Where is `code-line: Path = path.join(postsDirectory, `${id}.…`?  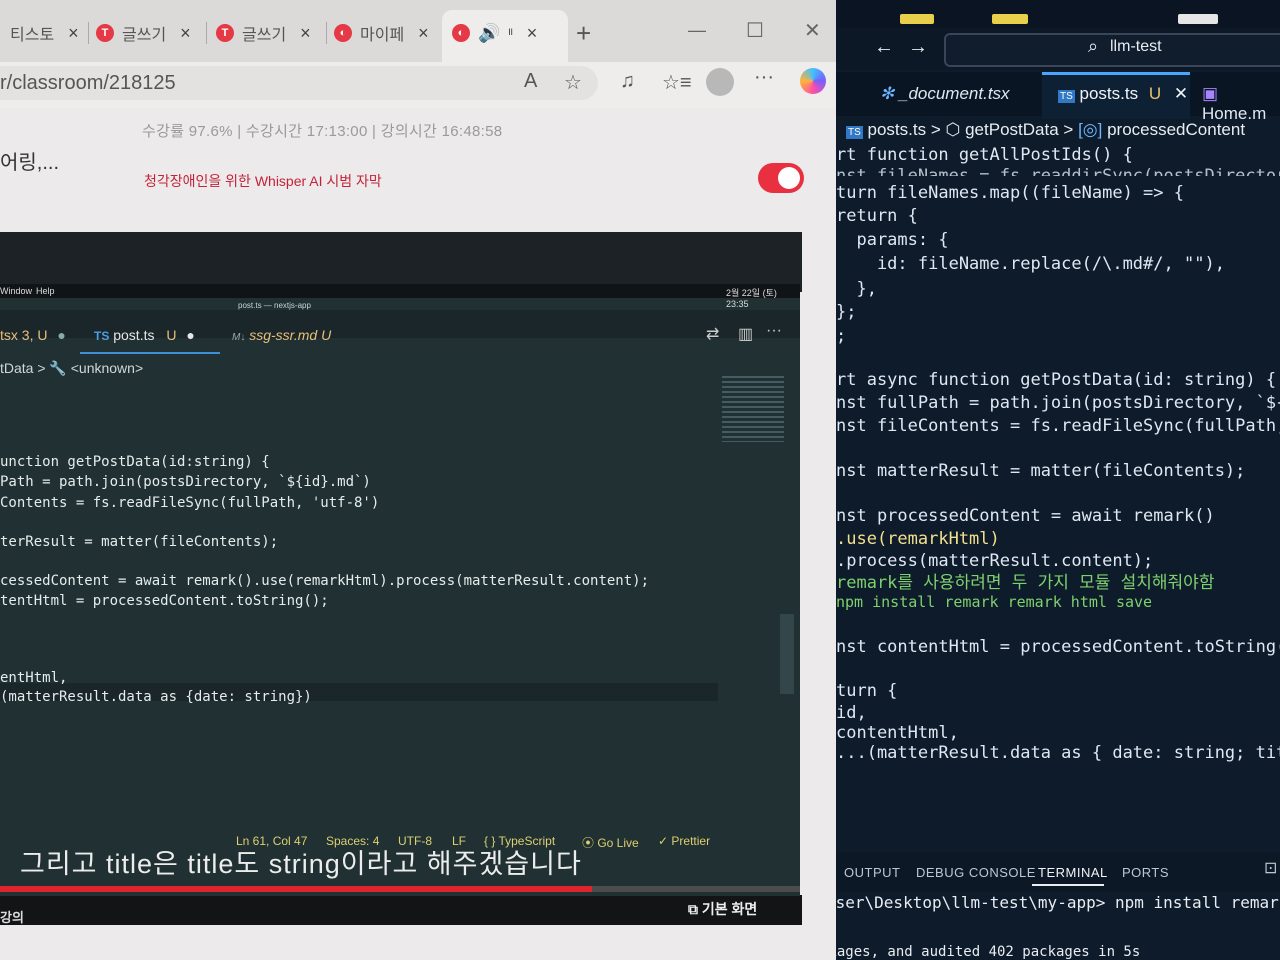 code-line: Path = path.join(postsDirectory, `${id}.… is located at coordinates (185, 482).